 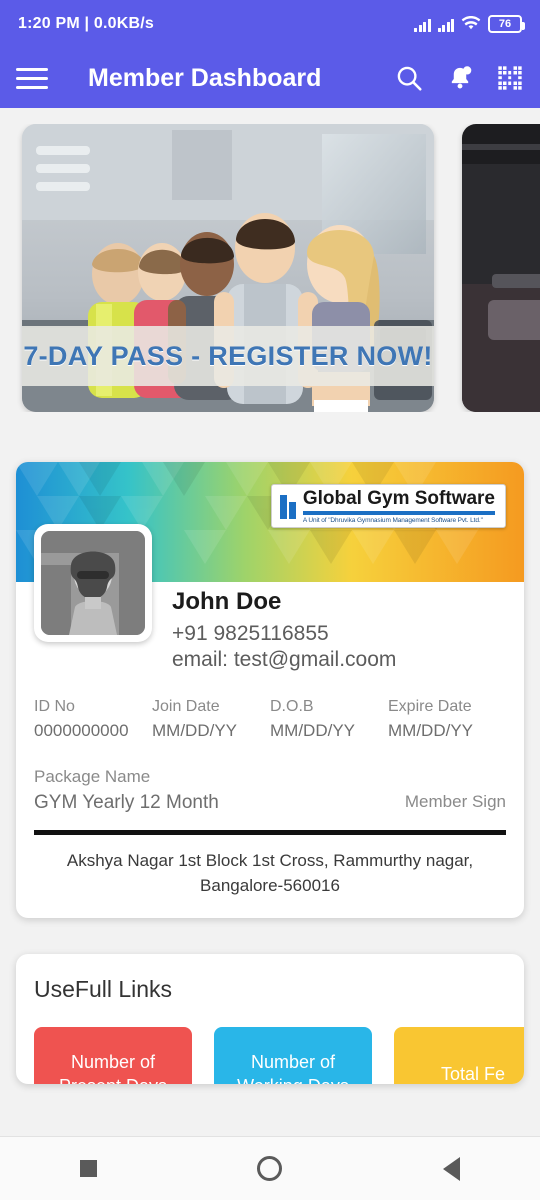 I want to click on qr-code-scanner-icon, so click(x=510, y=78).